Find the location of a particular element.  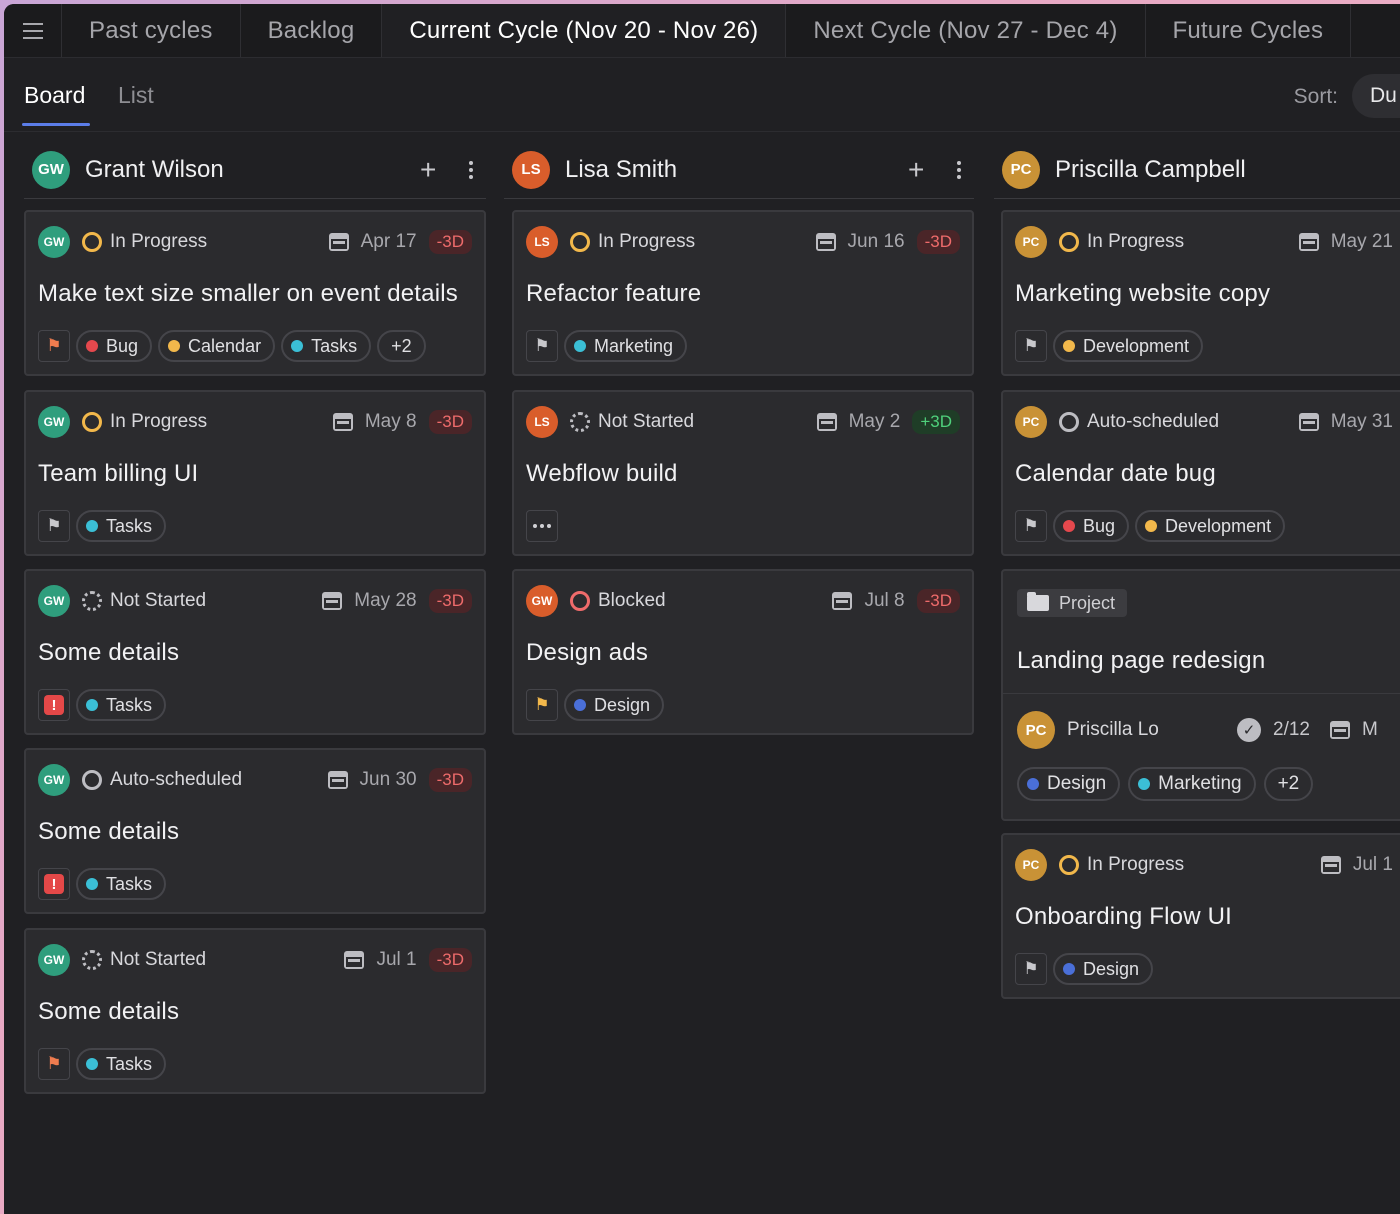

column-header: PC Priscilla Campbell is located at coordinates (1197, 170).